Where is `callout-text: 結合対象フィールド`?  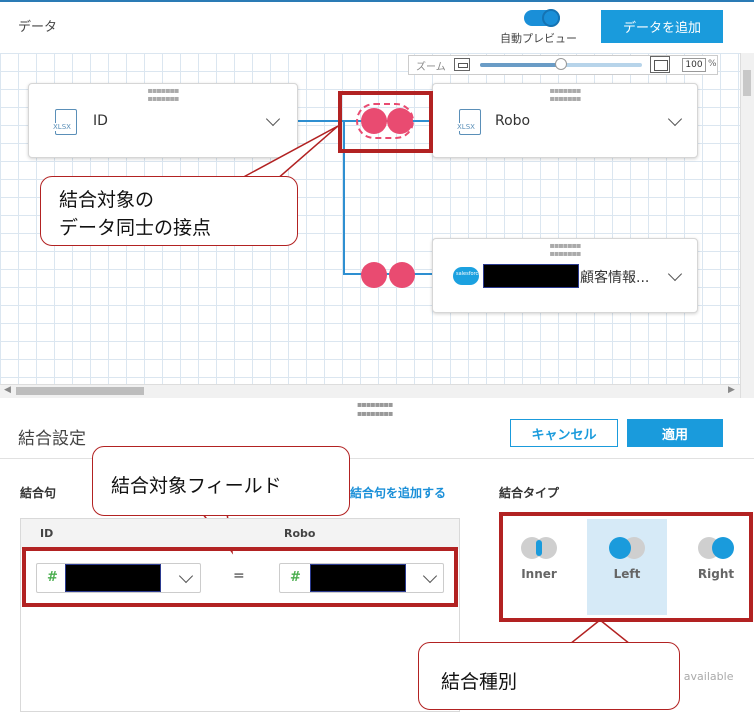
callout-text: 結合対象フィールド is located at coordinates (196, 486).